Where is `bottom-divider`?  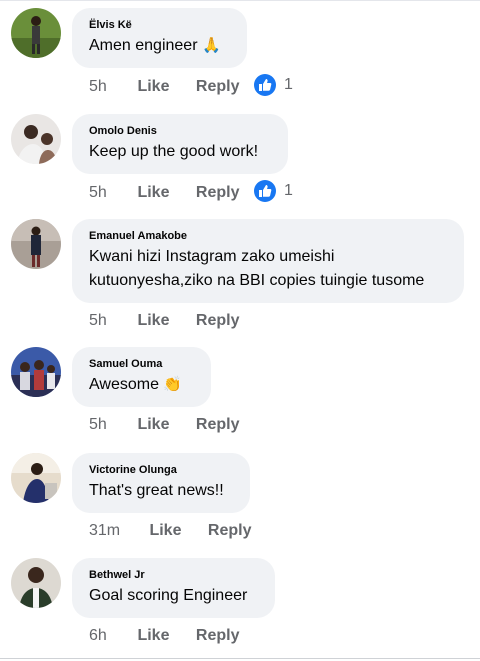 bottom-divider is located at coordinates (240, 658).